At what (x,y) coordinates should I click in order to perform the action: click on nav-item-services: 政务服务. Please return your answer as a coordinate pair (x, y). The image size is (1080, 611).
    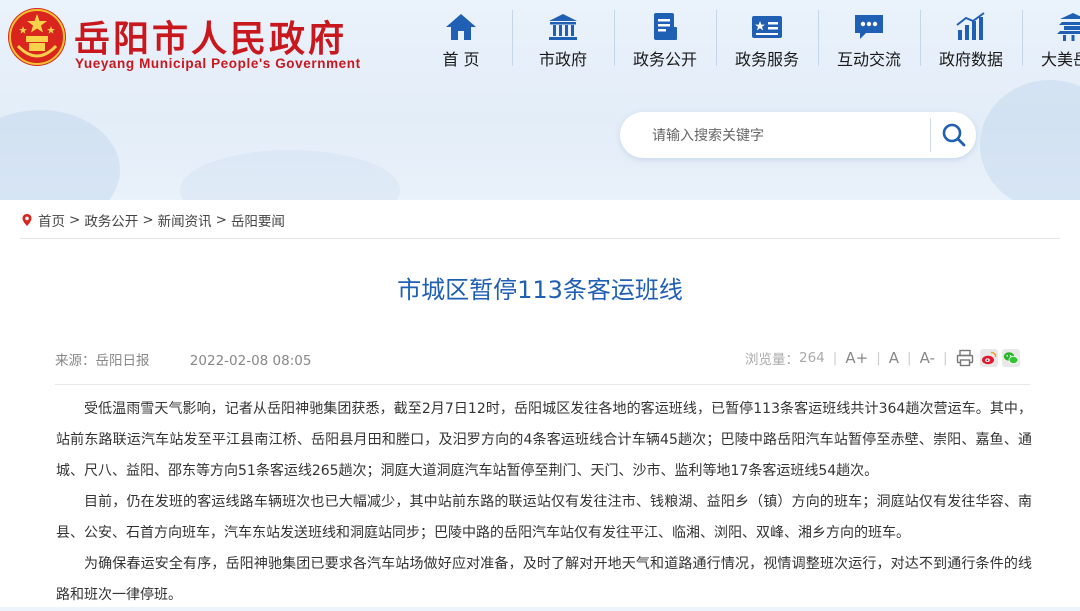
    Looking at the image, I should click on (767, 39).